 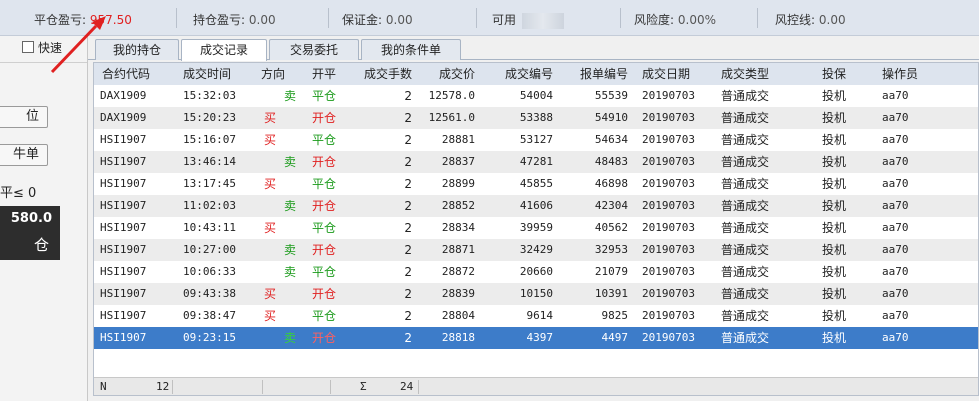 I want to click on tab-trade-orders: 交易委托, so click(x=314, y=49).